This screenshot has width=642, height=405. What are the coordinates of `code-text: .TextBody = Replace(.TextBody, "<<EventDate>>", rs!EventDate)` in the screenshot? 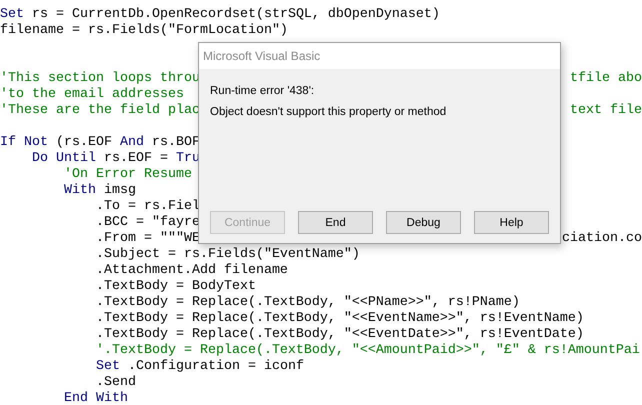 It's located at (339, 335).